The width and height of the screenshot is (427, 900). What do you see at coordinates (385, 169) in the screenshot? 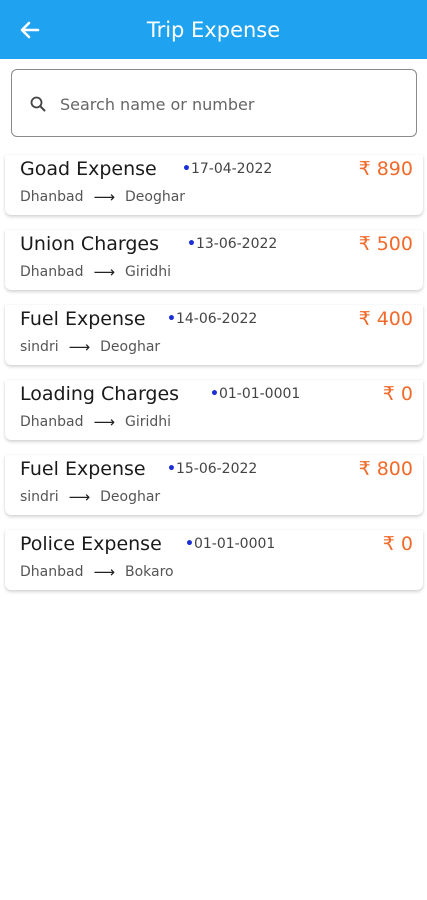
I see `expense-amount: ₹ 890` at bounding box center [385, 169].